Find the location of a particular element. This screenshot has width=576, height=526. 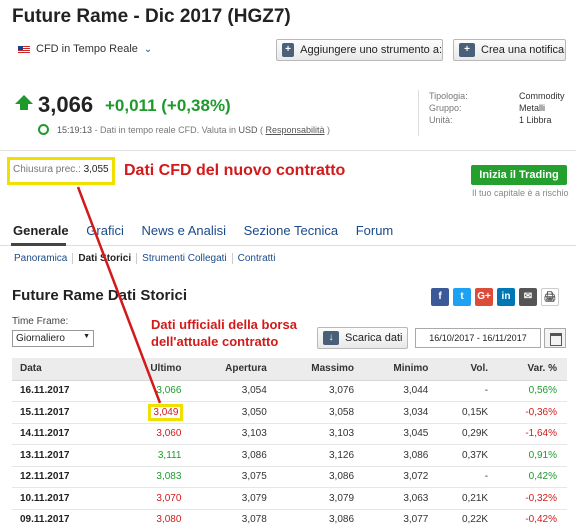

annotation-arrow-line is located at coordinates (119, 295).